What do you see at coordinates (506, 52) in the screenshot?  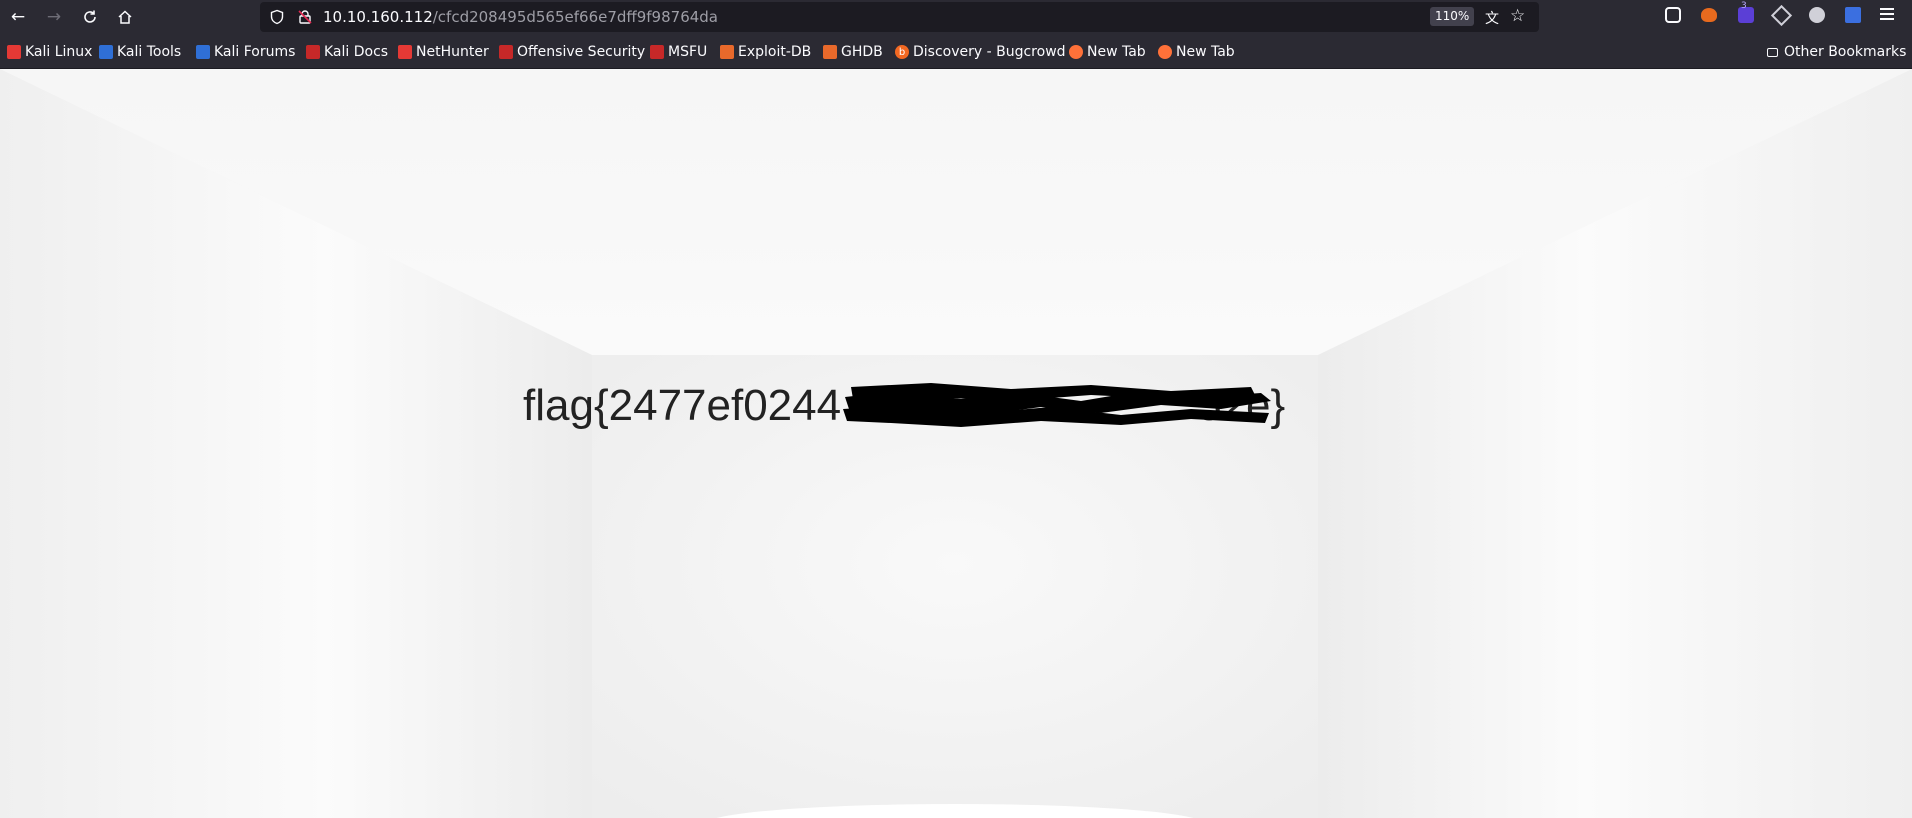 I see `offsec-icon` at bounding box center [506, 52].